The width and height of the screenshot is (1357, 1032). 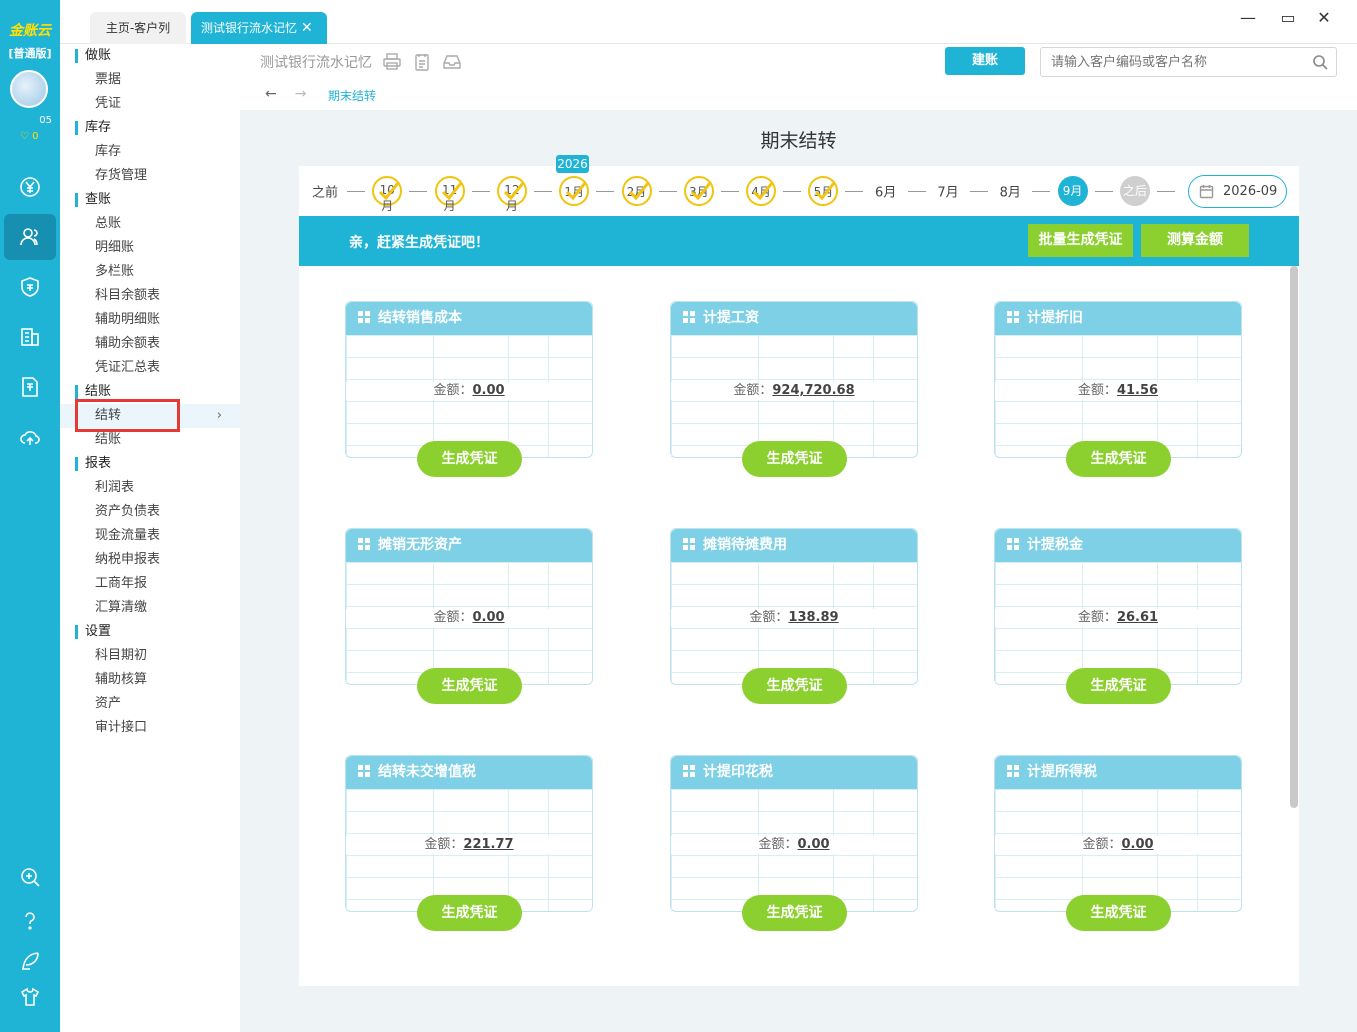 I want to click on menu-item: 凭证汇总表, so click(x=150, y=368).